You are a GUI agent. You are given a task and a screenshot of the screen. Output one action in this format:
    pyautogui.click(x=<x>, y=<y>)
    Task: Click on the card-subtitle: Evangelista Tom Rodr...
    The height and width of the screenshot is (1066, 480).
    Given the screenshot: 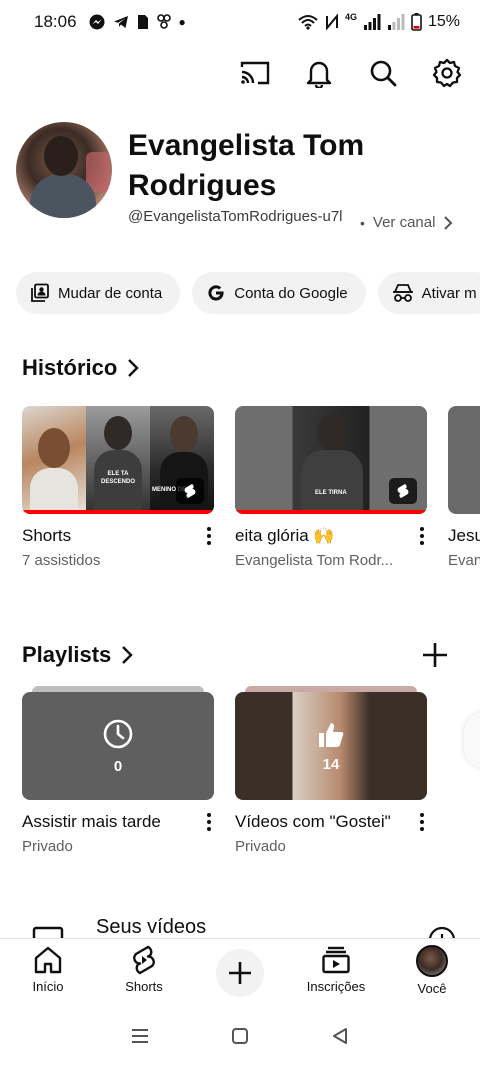 What is the action you would take?
    pyautogui.click(x=314, y=560)
    